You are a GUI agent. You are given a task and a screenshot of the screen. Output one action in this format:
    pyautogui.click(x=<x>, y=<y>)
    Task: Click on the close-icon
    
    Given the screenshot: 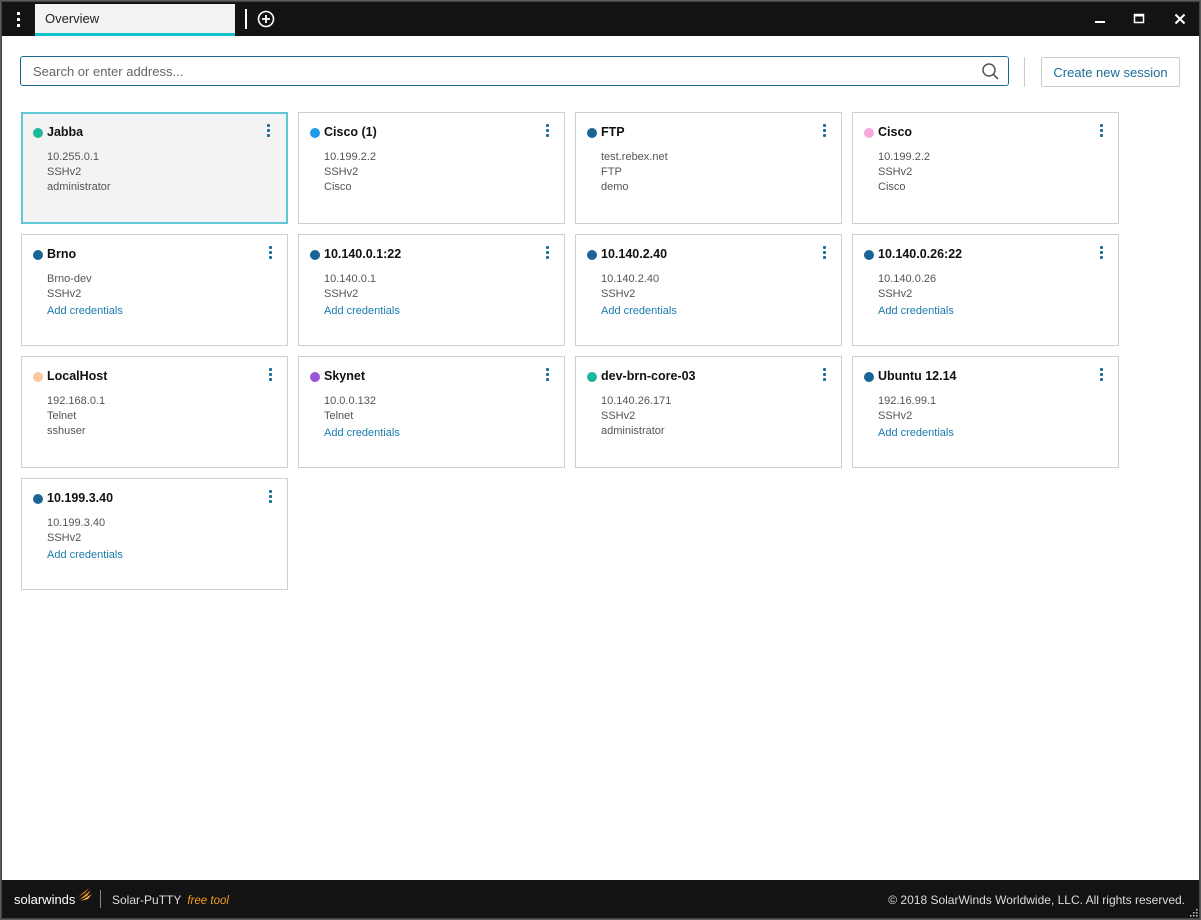 What is the action you would take?
    pyautogui.click(x=1180, y=19)
    